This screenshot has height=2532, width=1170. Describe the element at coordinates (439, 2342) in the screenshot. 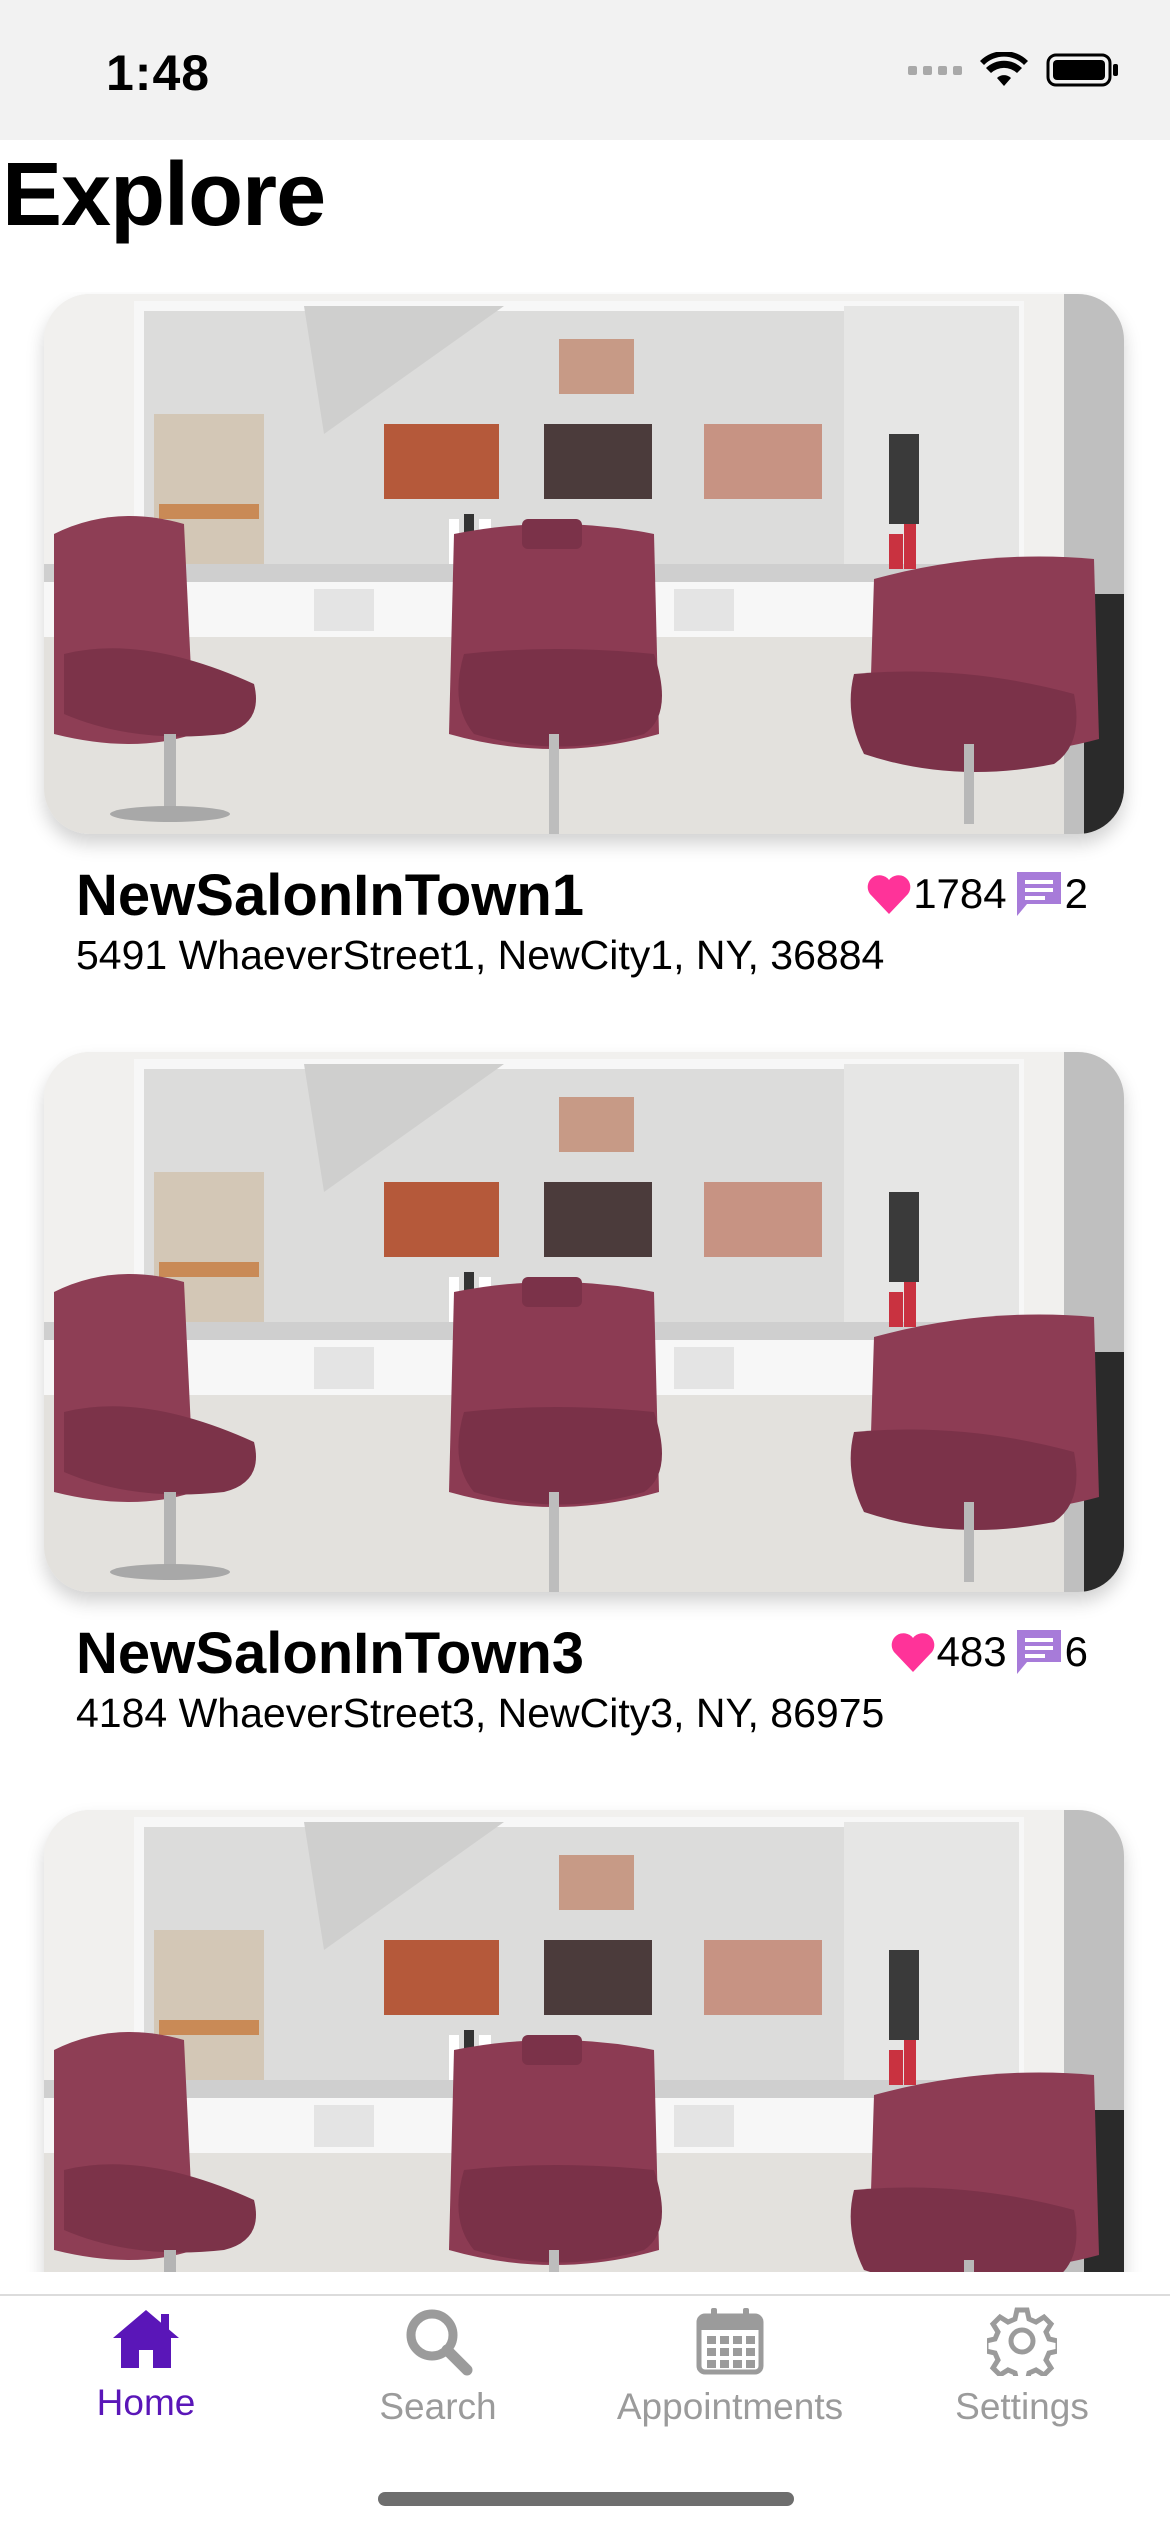

I see `search-icon` at that location.